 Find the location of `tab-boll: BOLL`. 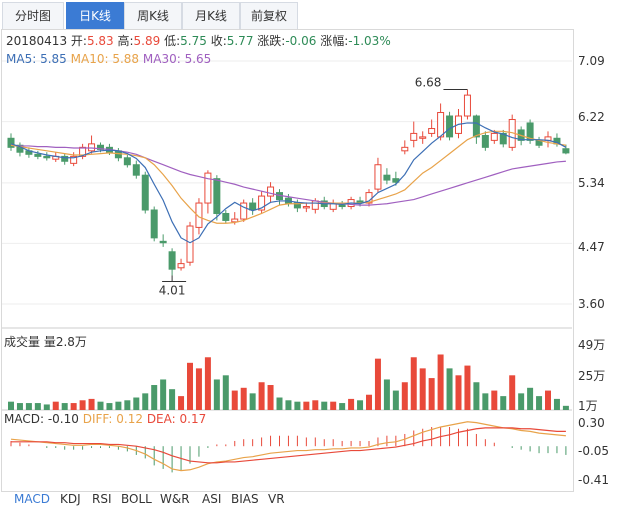

tab-boll: BOLL is located at coordinates (136, 499).